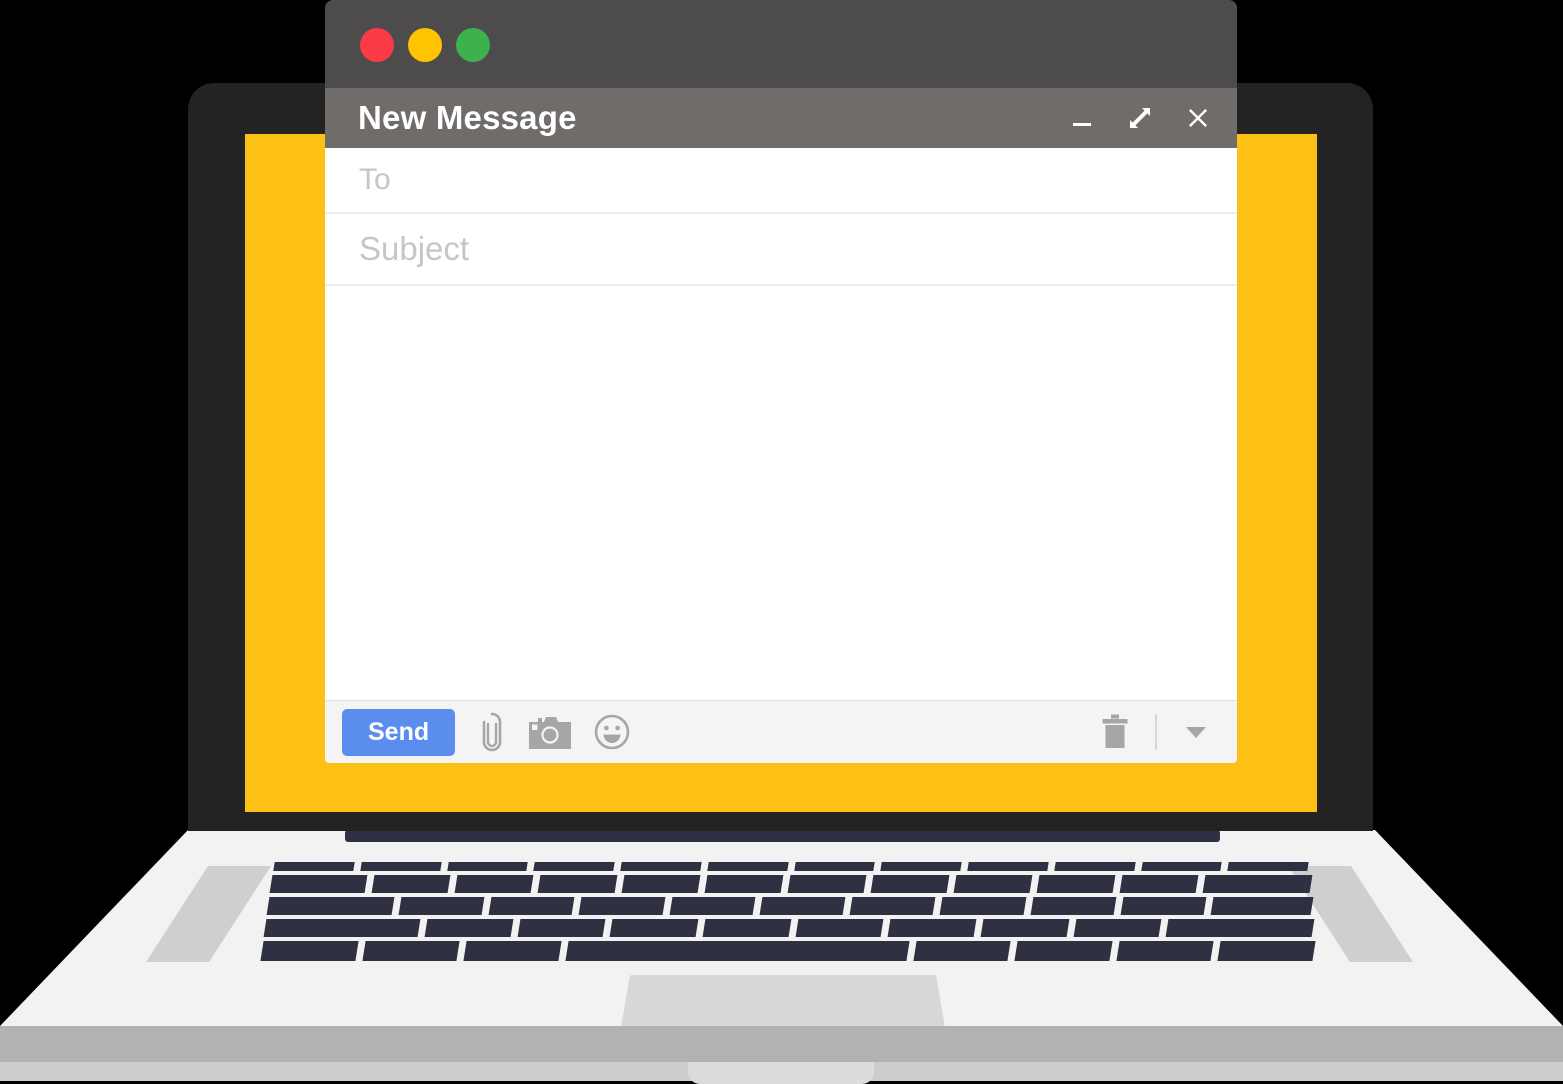 This screenshot has height=1084, width=1563. I want to click on compose-toolbar-right, so click(1155, 732).